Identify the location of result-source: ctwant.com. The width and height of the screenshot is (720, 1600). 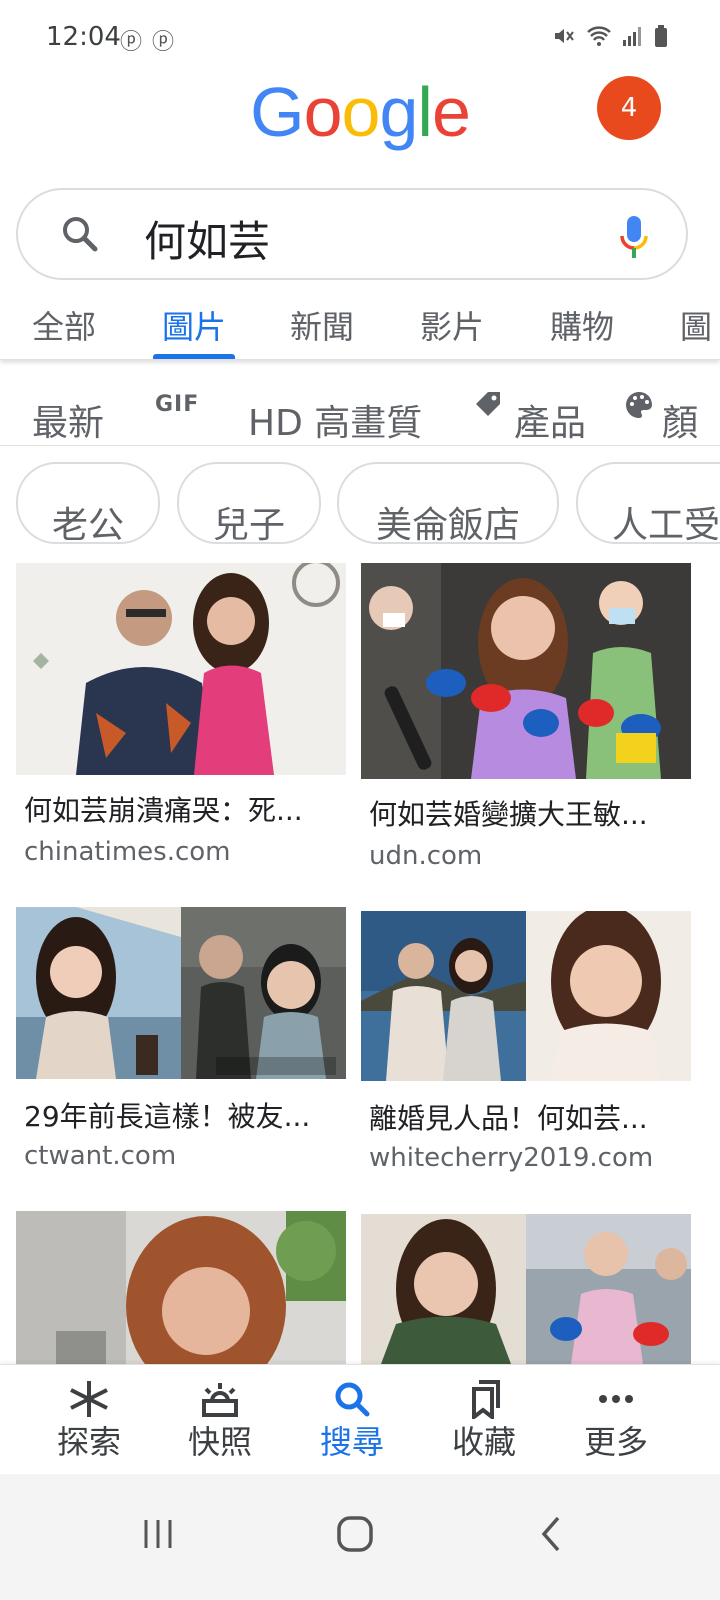
(100, 1156).